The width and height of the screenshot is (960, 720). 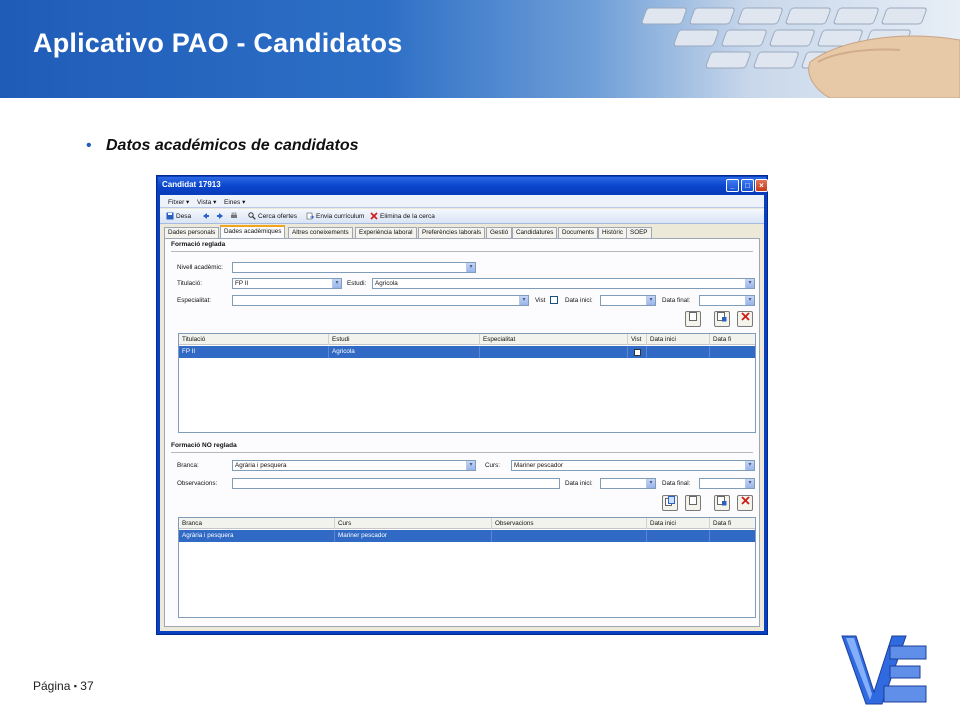 I want to click on tab-altres-coneixements: Altres coneixements, so click(x=320, y=232).